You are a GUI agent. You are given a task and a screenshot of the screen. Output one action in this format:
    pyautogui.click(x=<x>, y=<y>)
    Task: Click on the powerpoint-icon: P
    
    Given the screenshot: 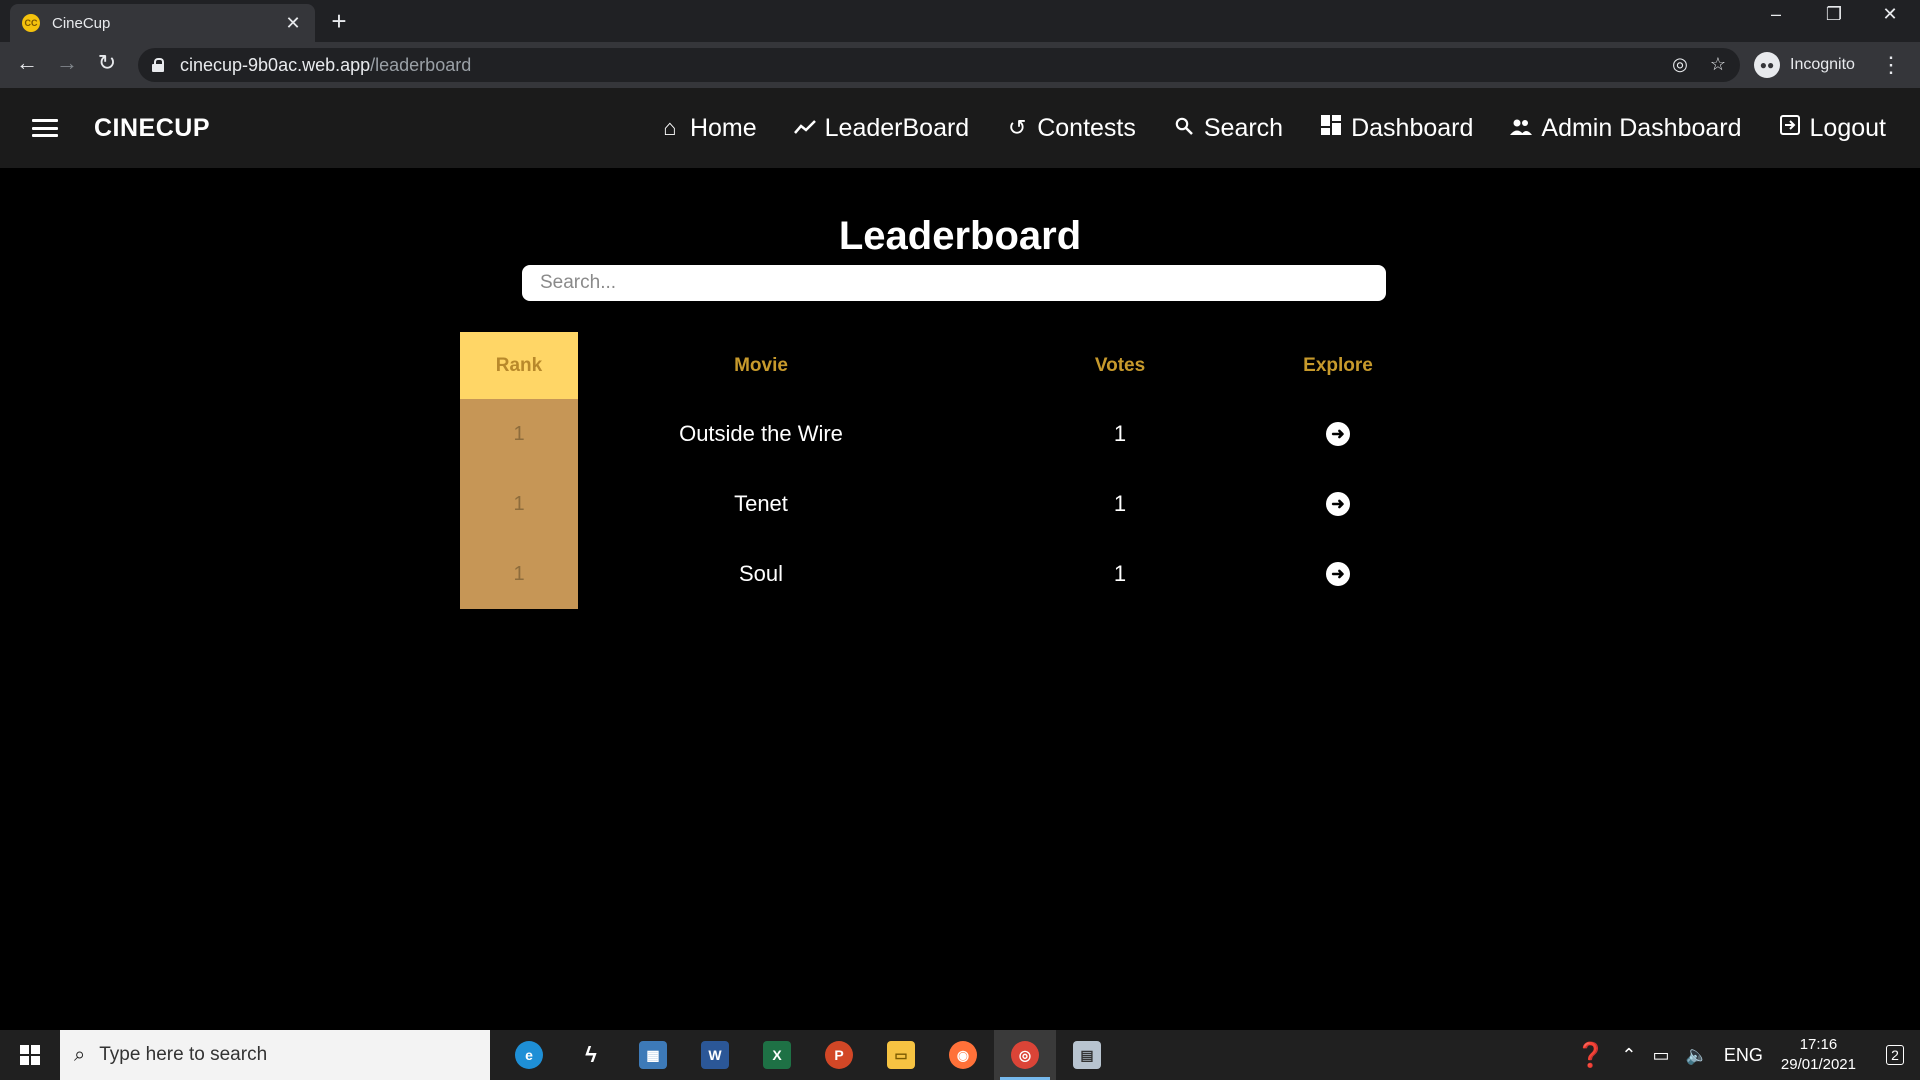 What is the action you would take?
    pyautogui.click(x=839, y=1055)
    